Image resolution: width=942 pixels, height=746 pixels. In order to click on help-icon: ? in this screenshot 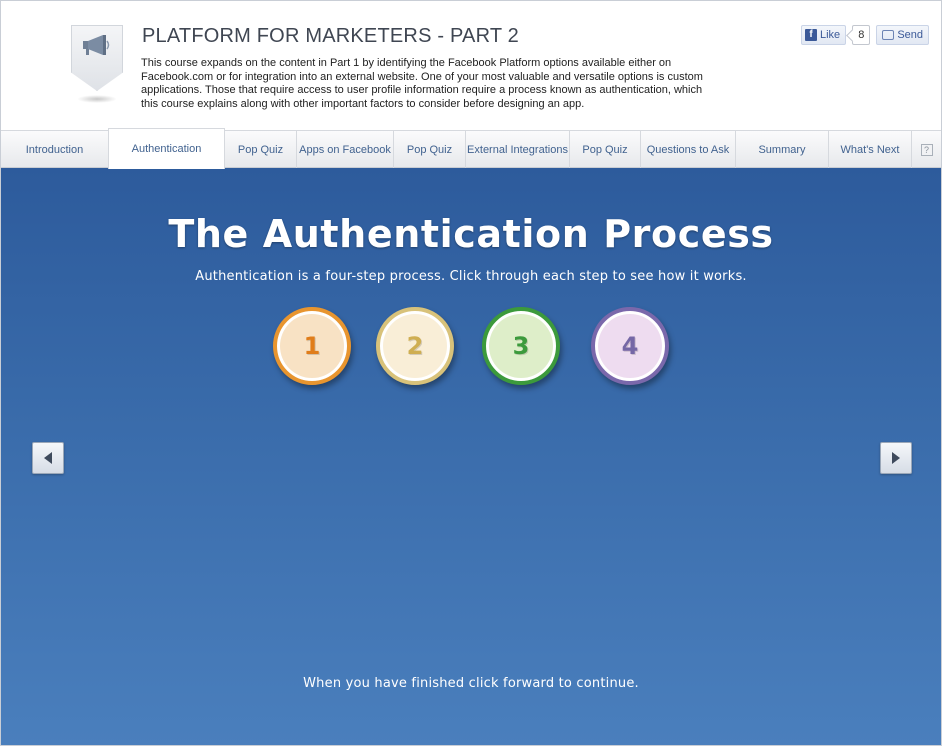, I will do `click(926, 149)`.